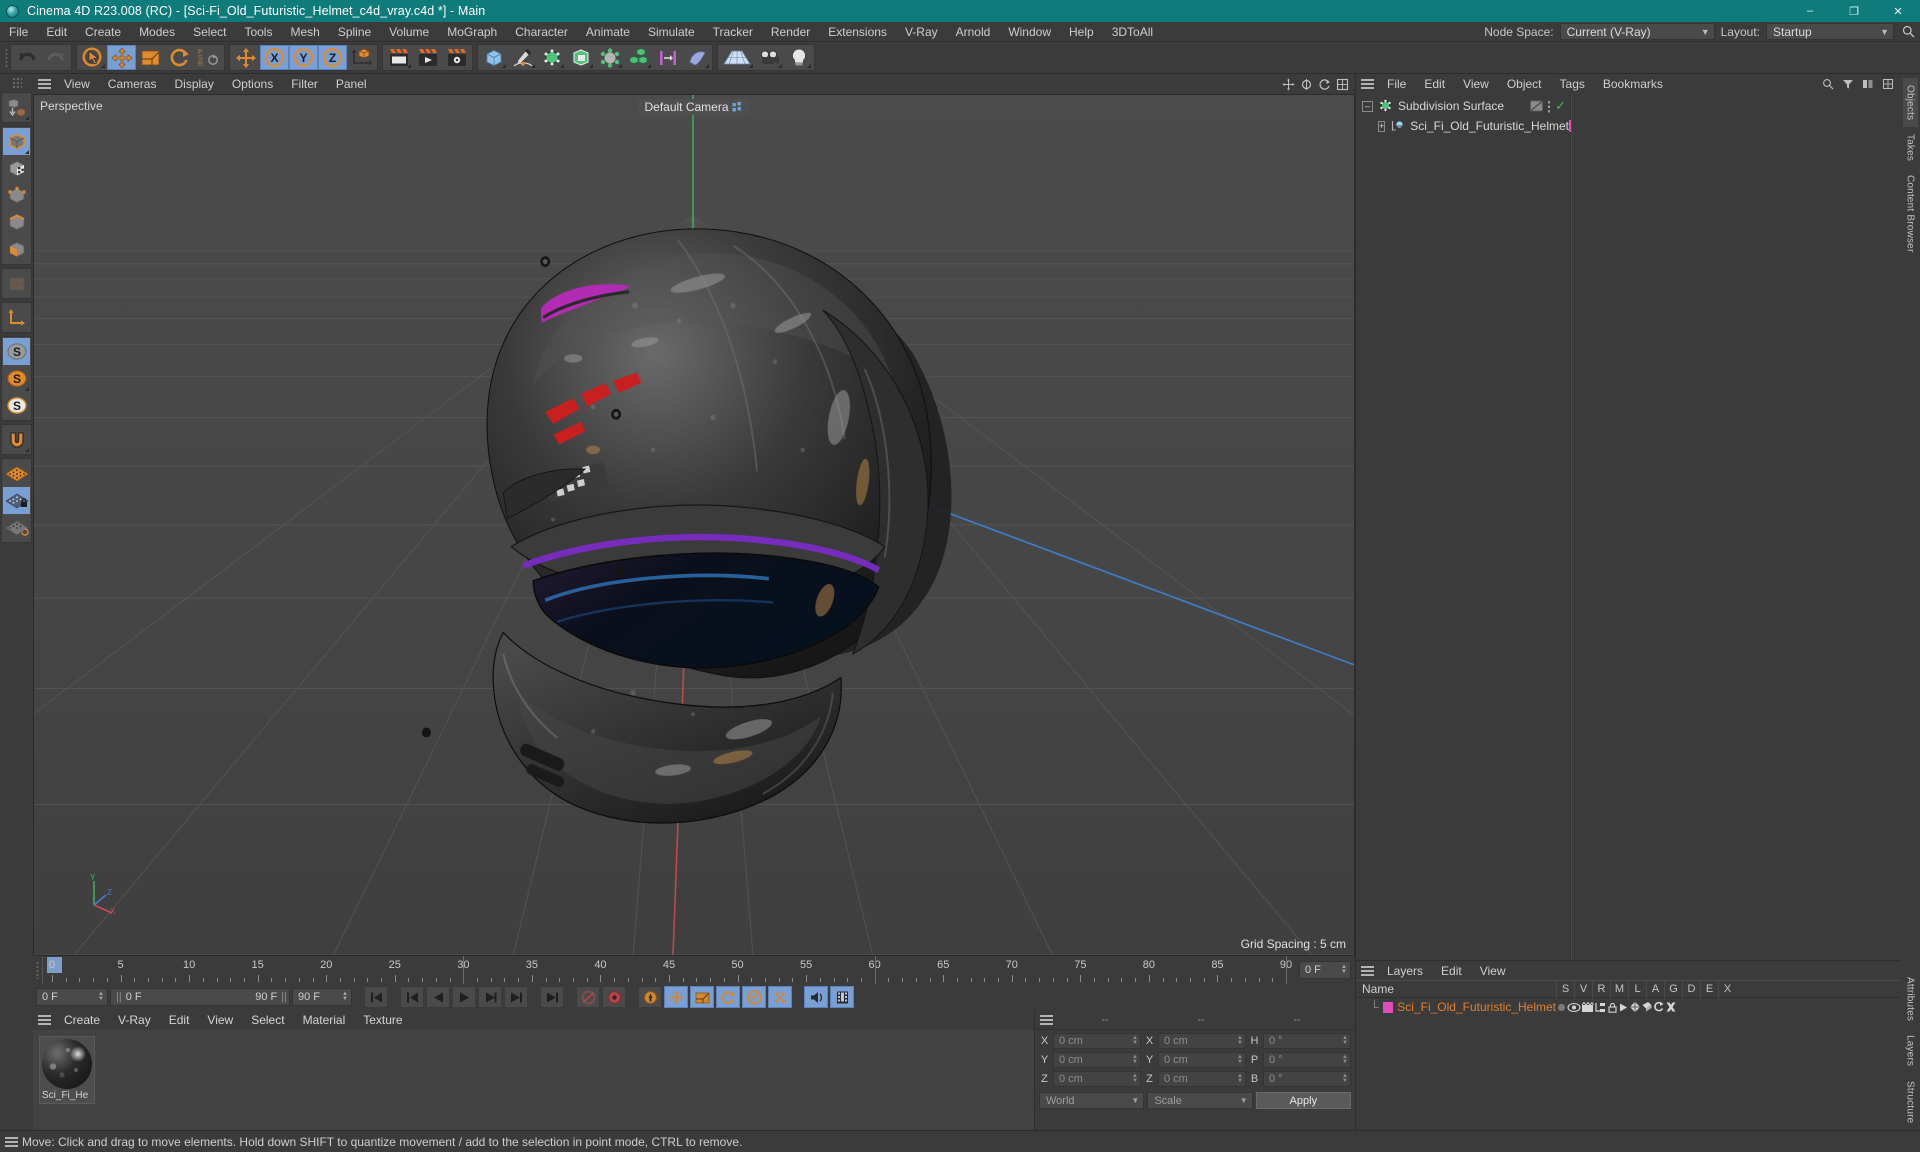  What do you see at coordinates (464, 997) in the screenshot?
I see `play-button` at bounding box center [464, 997].